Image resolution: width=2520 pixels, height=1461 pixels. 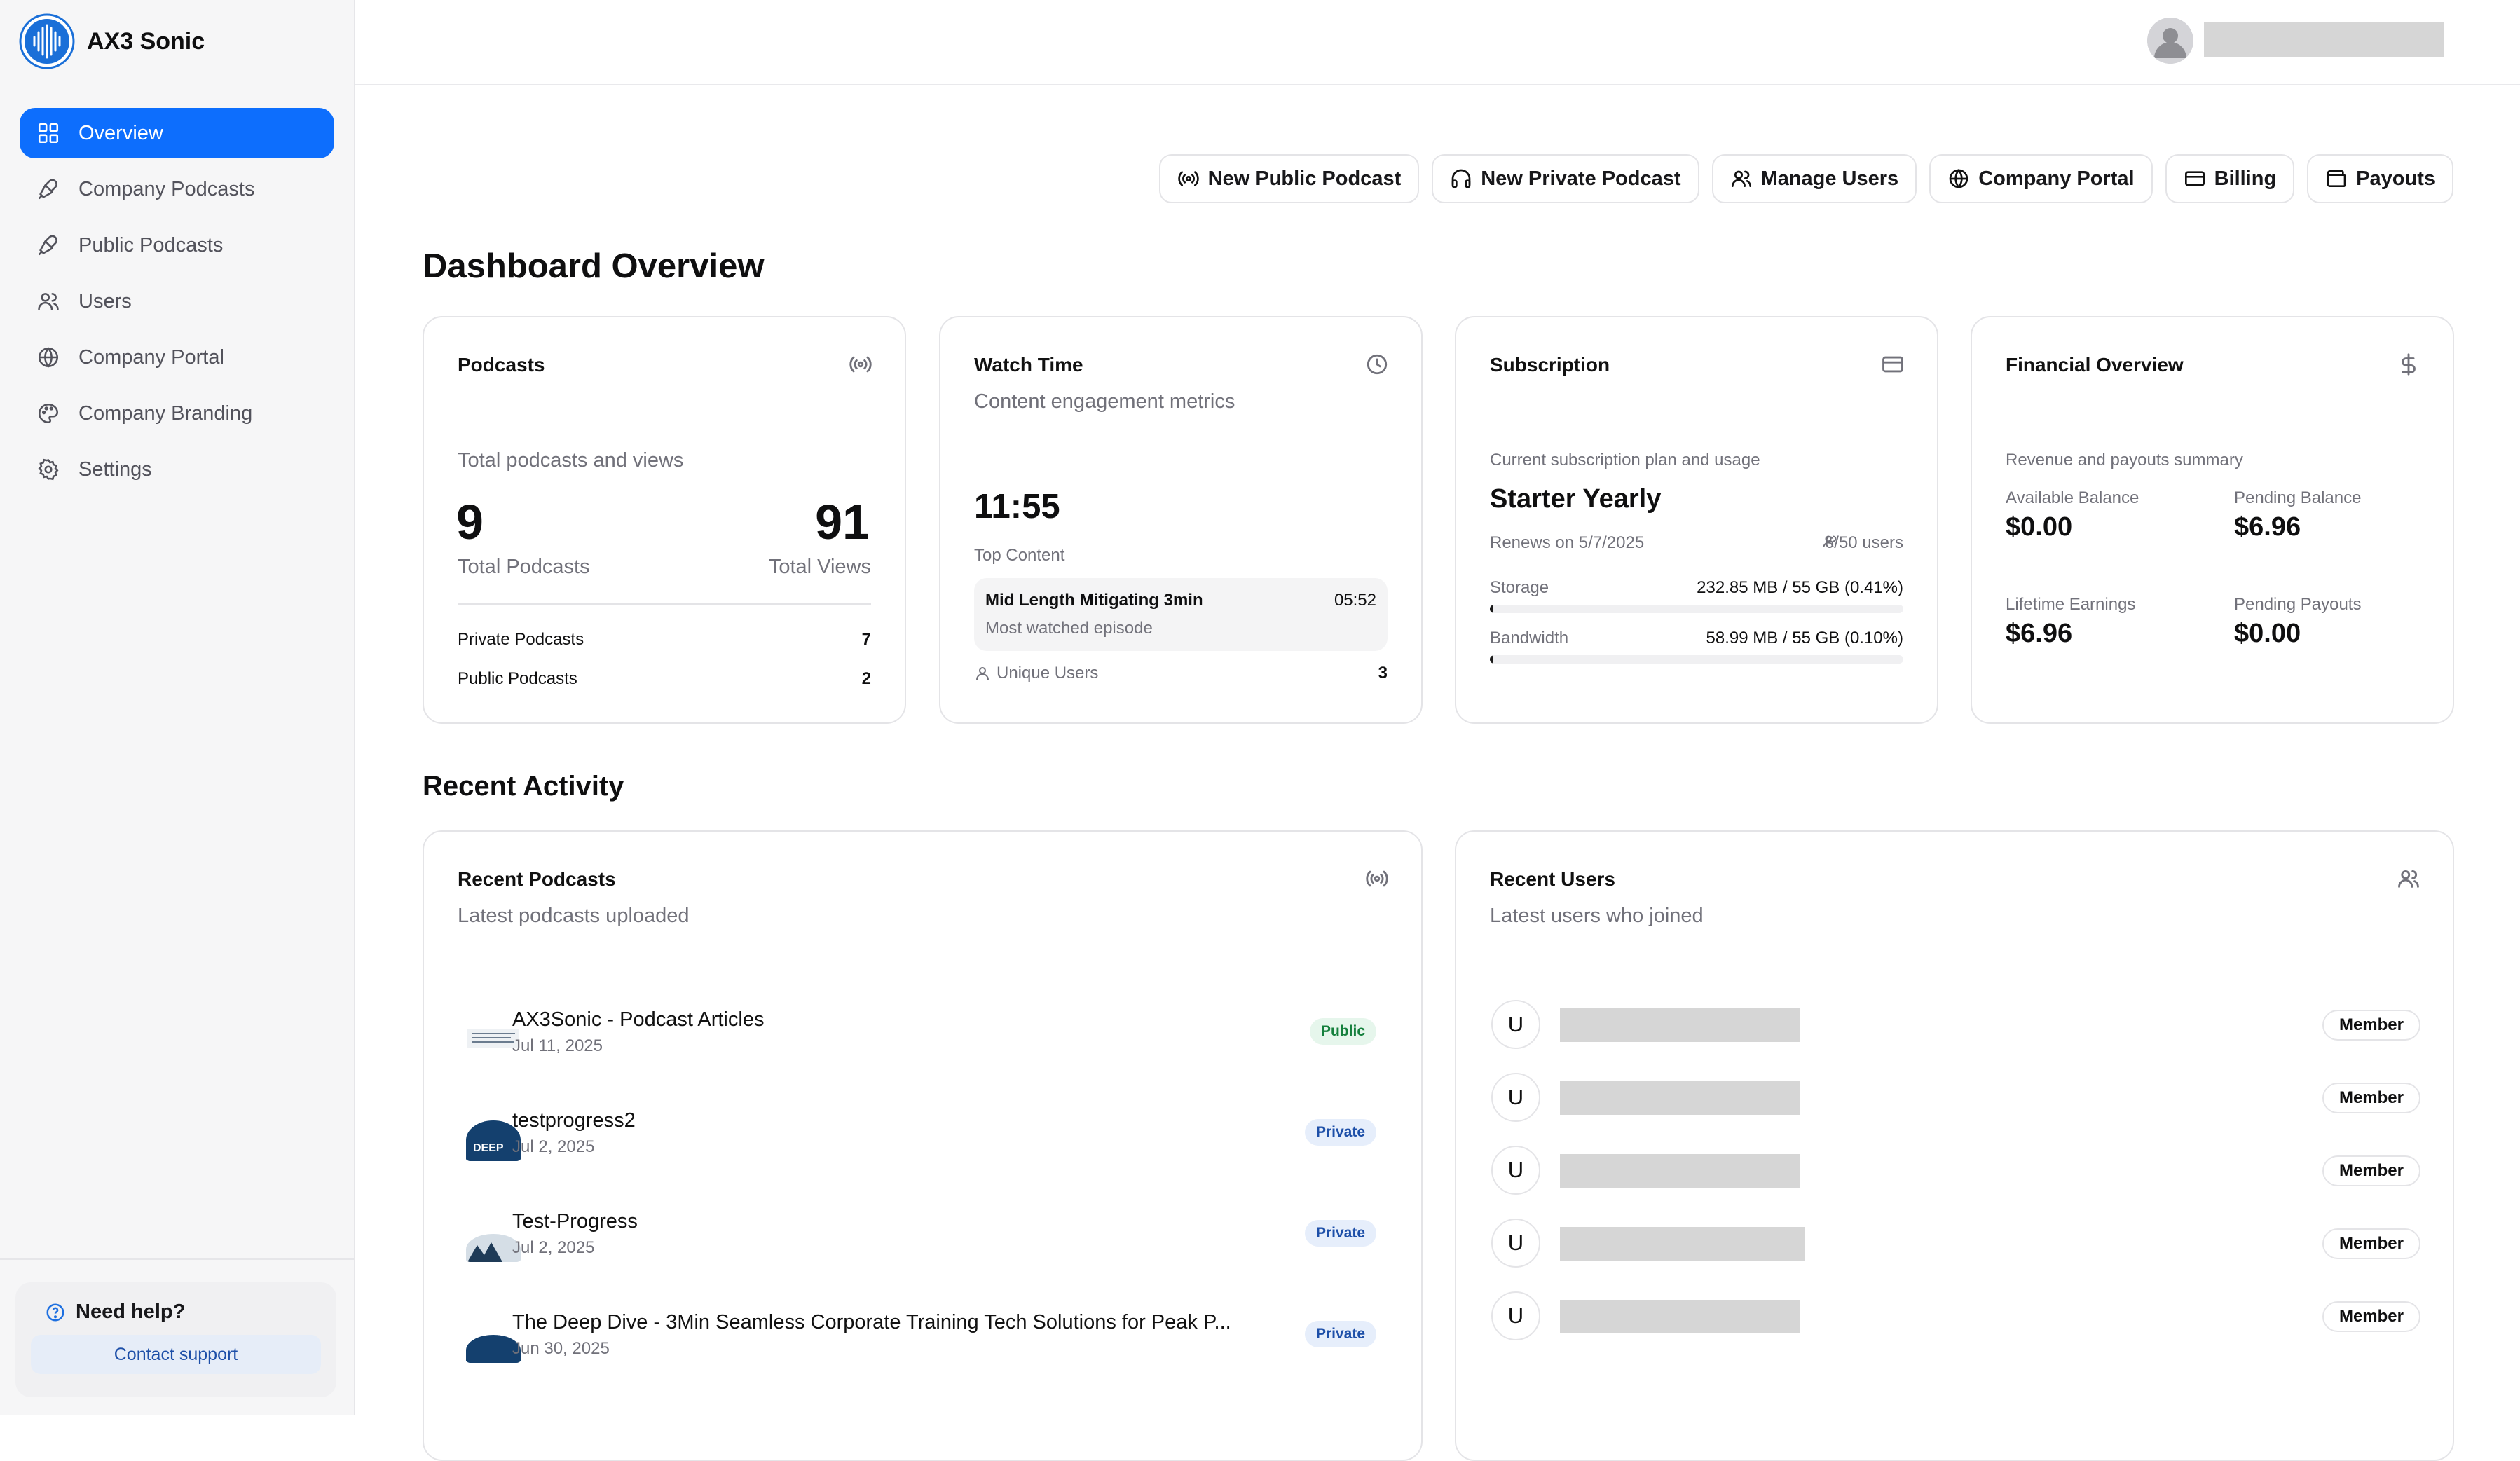 I want to click on payouts-button: Payouts, so click(x=2380, y=178).